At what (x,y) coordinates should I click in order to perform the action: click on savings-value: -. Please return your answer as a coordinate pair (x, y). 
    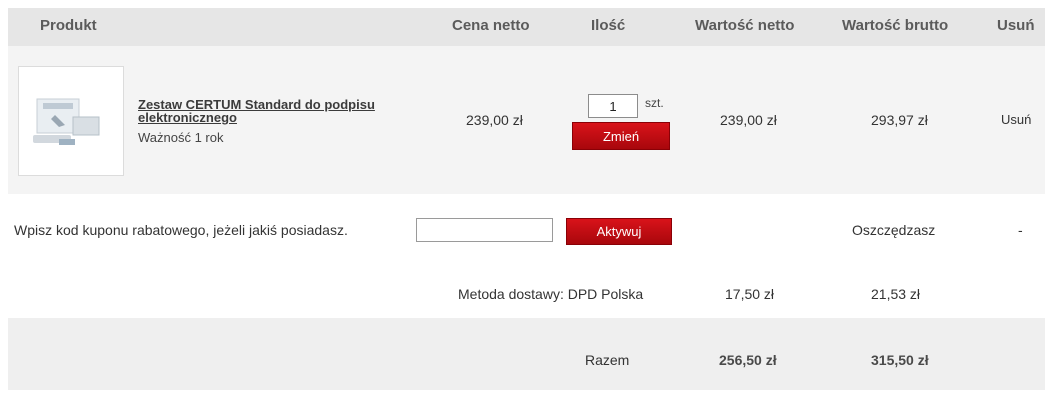
    Looking at the image, I should click on (1020, 230).